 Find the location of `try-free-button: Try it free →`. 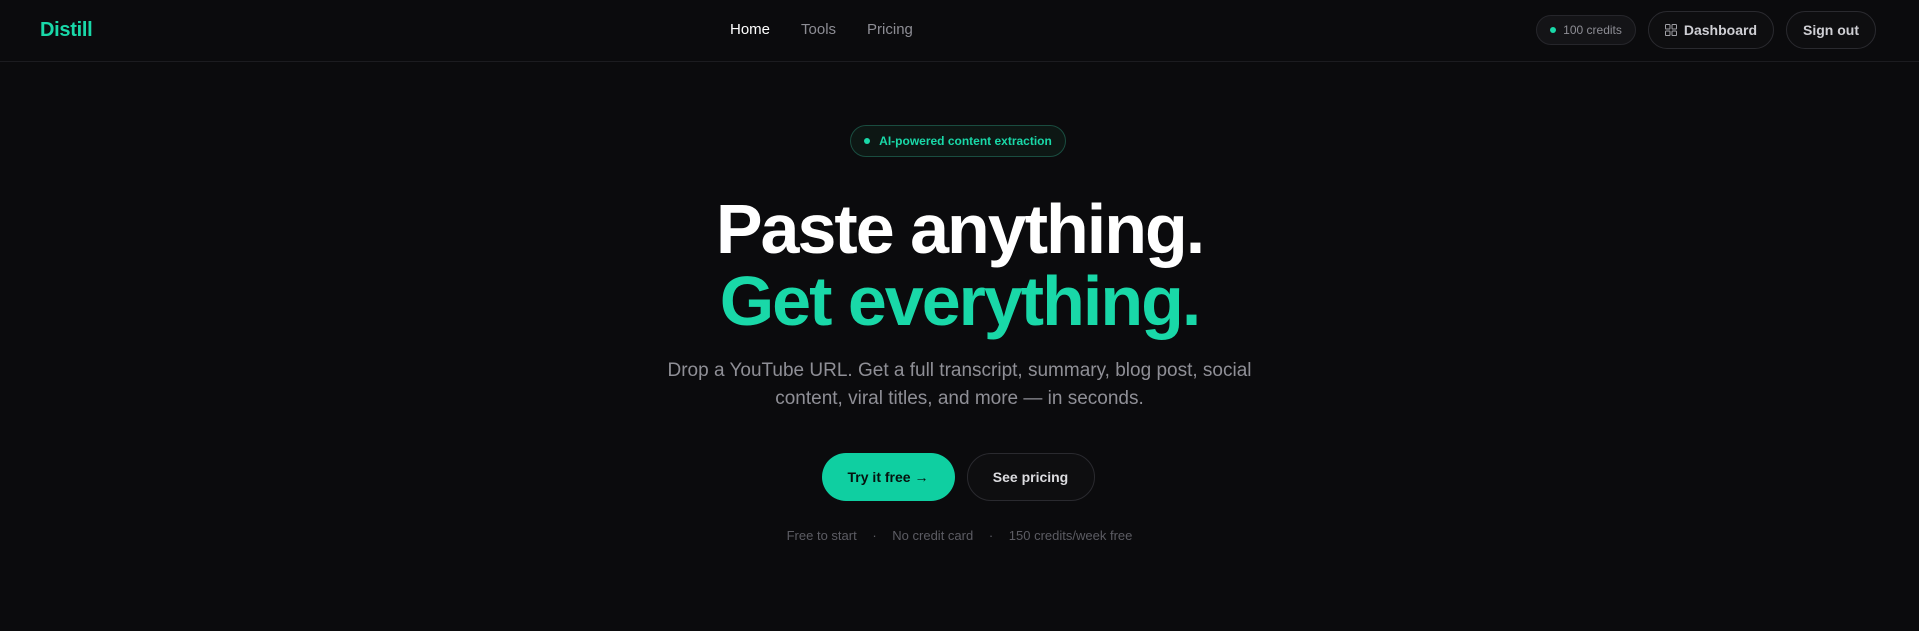

try-free-button: Try it free → is located at coordinates (888, 477).